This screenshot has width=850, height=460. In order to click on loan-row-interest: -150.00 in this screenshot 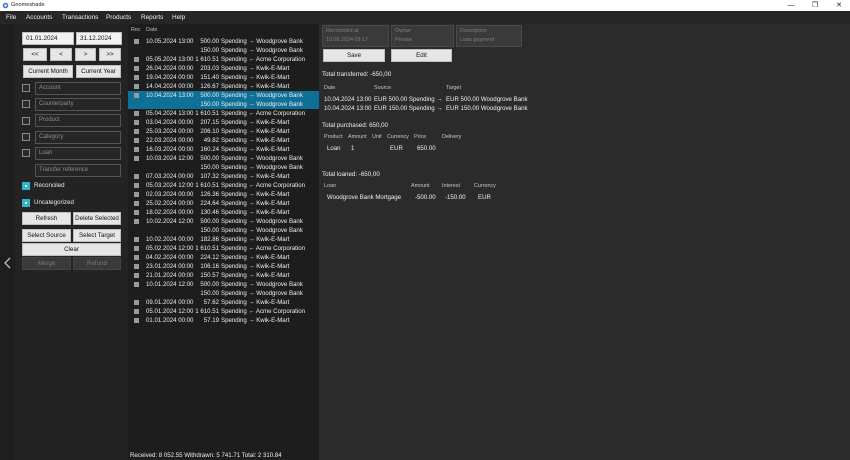, I will do `click(455, 197)`.